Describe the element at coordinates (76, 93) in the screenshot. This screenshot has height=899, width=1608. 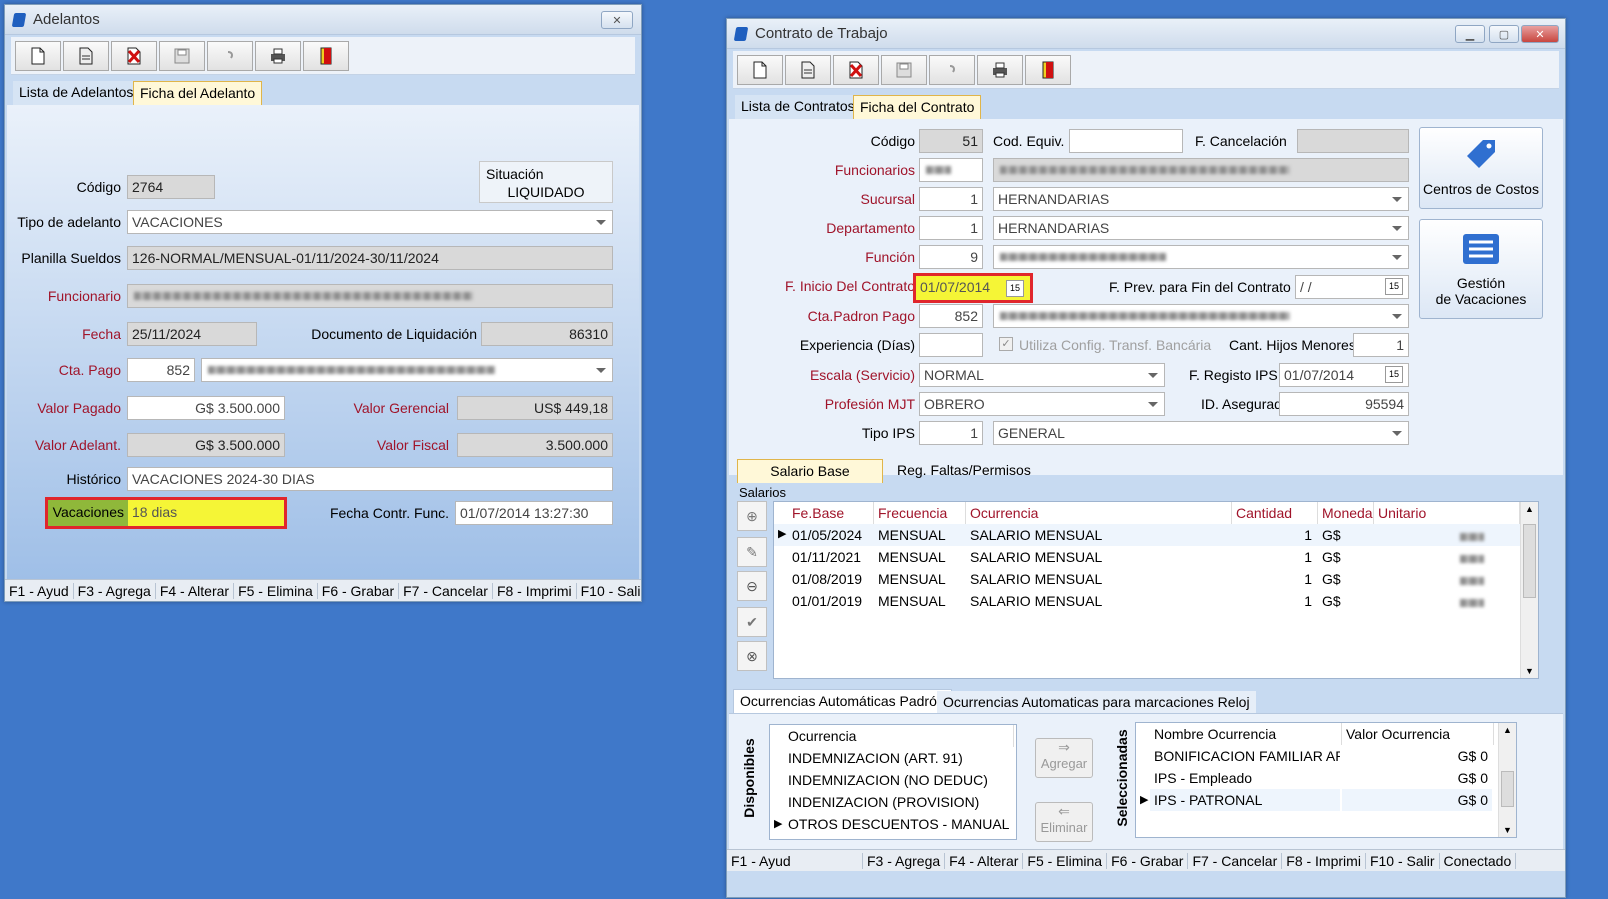
I see `tab-lista-adelantos: Lista de Adelantos` at that location.